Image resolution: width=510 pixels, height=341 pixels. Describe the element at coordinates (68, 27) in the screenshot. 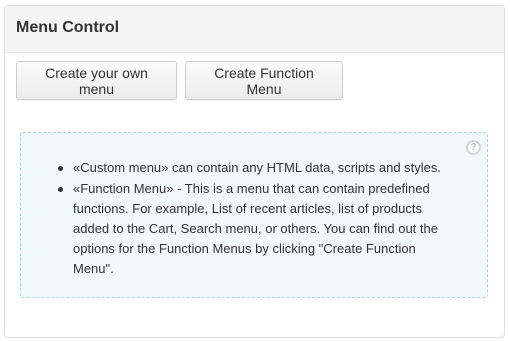

I see `panel-title: Menu Control` at that location.